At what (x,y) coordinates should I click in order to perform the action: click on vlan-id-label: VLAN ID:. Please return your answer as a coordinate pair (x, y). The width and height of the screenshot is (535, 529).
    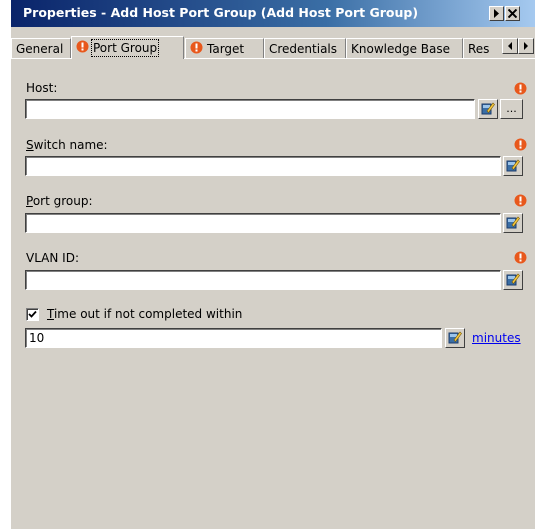
    Looking at the image, I should click on (52, 258).